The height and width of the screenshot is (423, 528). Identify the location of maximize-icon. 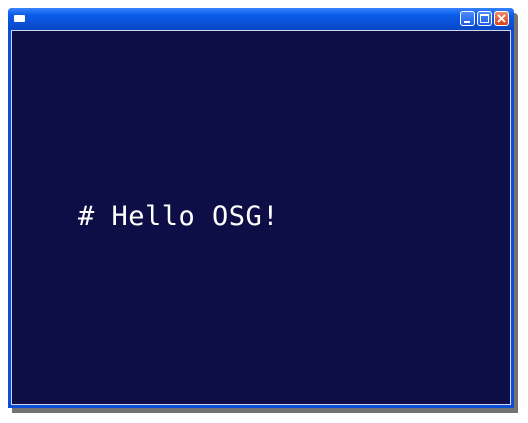
(484, 18).